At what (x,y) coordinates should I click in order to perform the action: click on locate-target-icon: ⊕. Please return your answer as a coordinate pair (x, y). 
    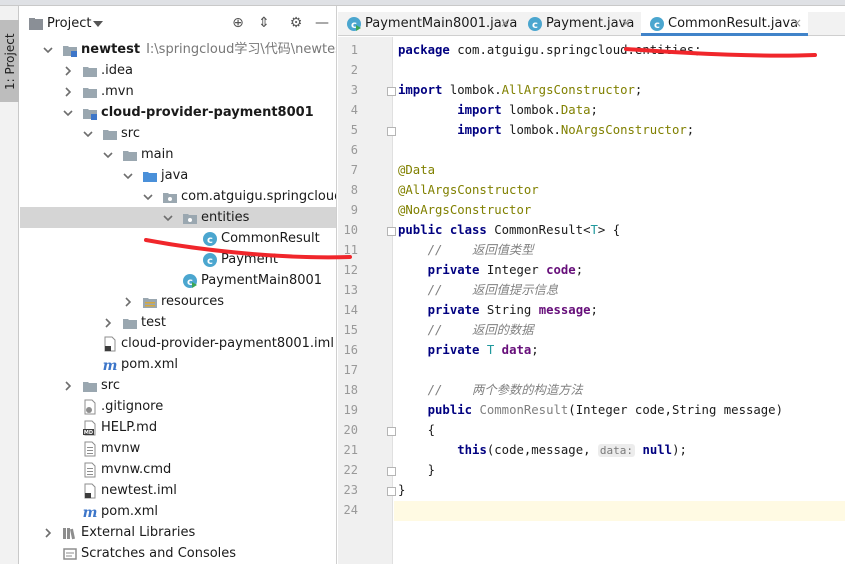
    Looking at the image, I should click on (238, 23).